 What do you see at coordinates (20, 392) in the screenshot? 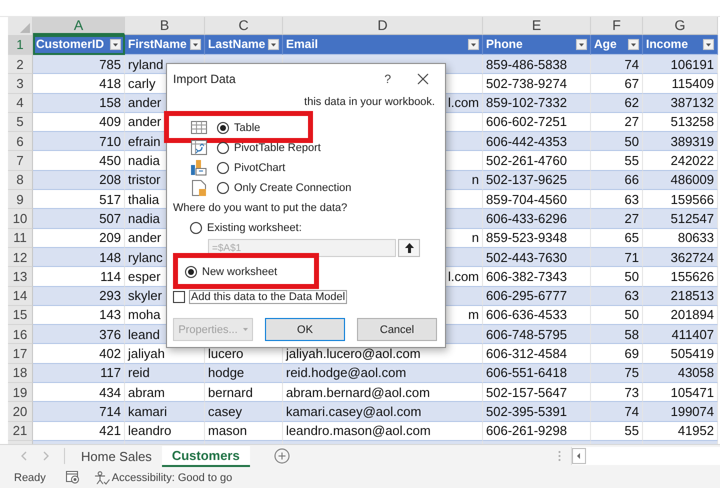
I see `row-header: 19` at bounding box center [20, 392].